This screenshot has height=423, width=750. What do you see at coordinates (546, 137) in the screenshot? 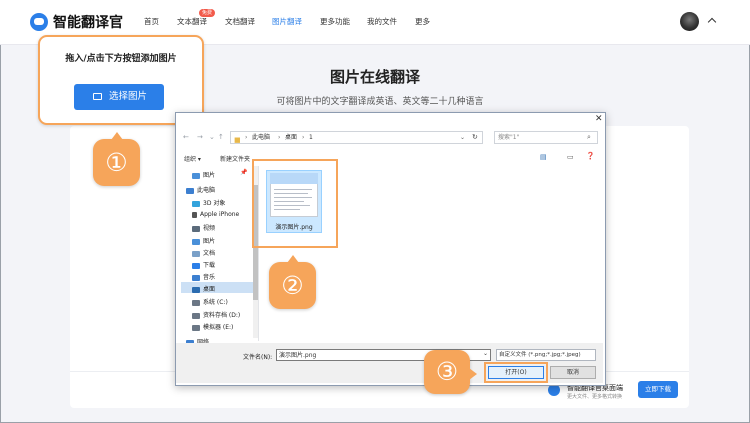
I see `search-input: 搜索"1"` at bounding box center [546, 137].